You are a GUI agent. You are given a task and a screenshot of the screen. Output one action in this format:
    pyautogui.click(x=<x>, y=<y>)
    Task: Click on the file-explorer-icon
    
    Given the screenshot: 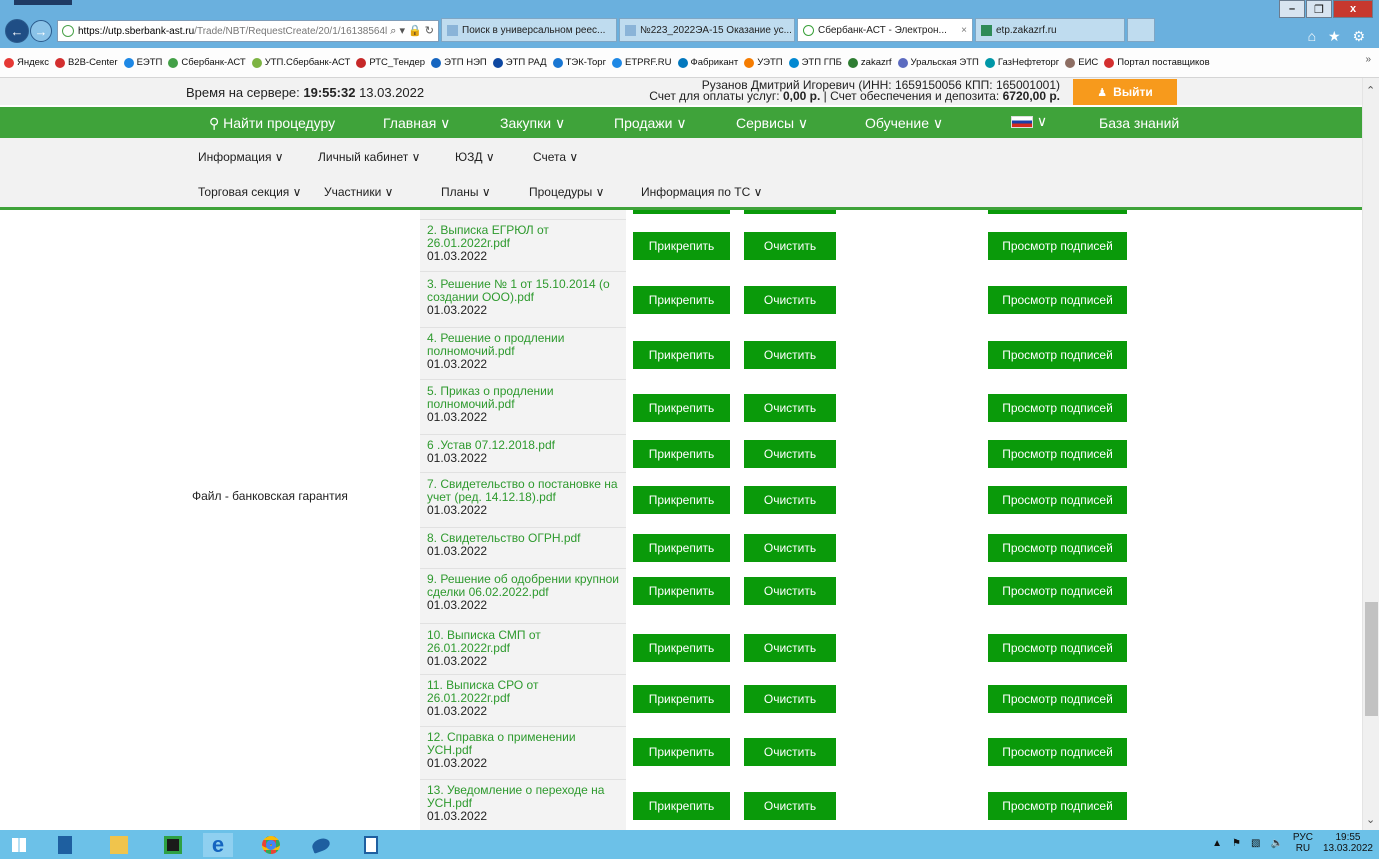 What is the action you would take?
    pyautogui.click(x=65, y=845)
    